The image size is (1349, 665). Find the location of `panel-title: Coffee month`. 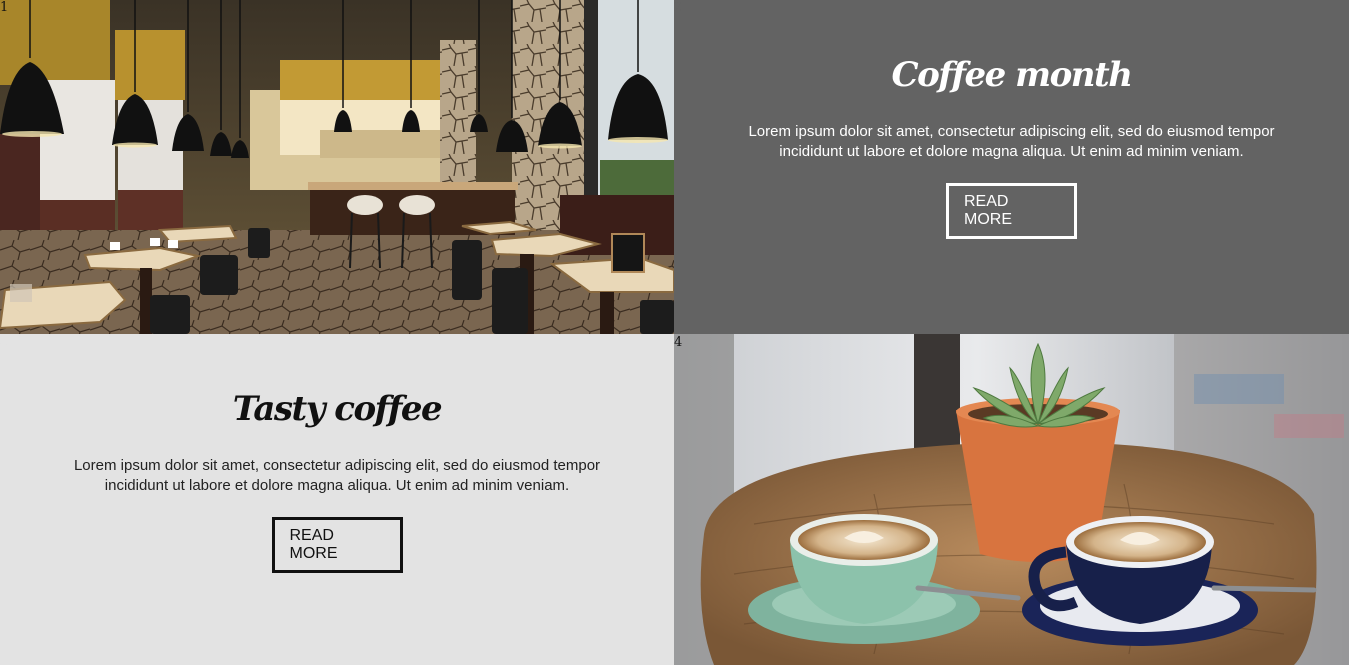

panel-title: Coffee month is located at coordinates (1012, 75).